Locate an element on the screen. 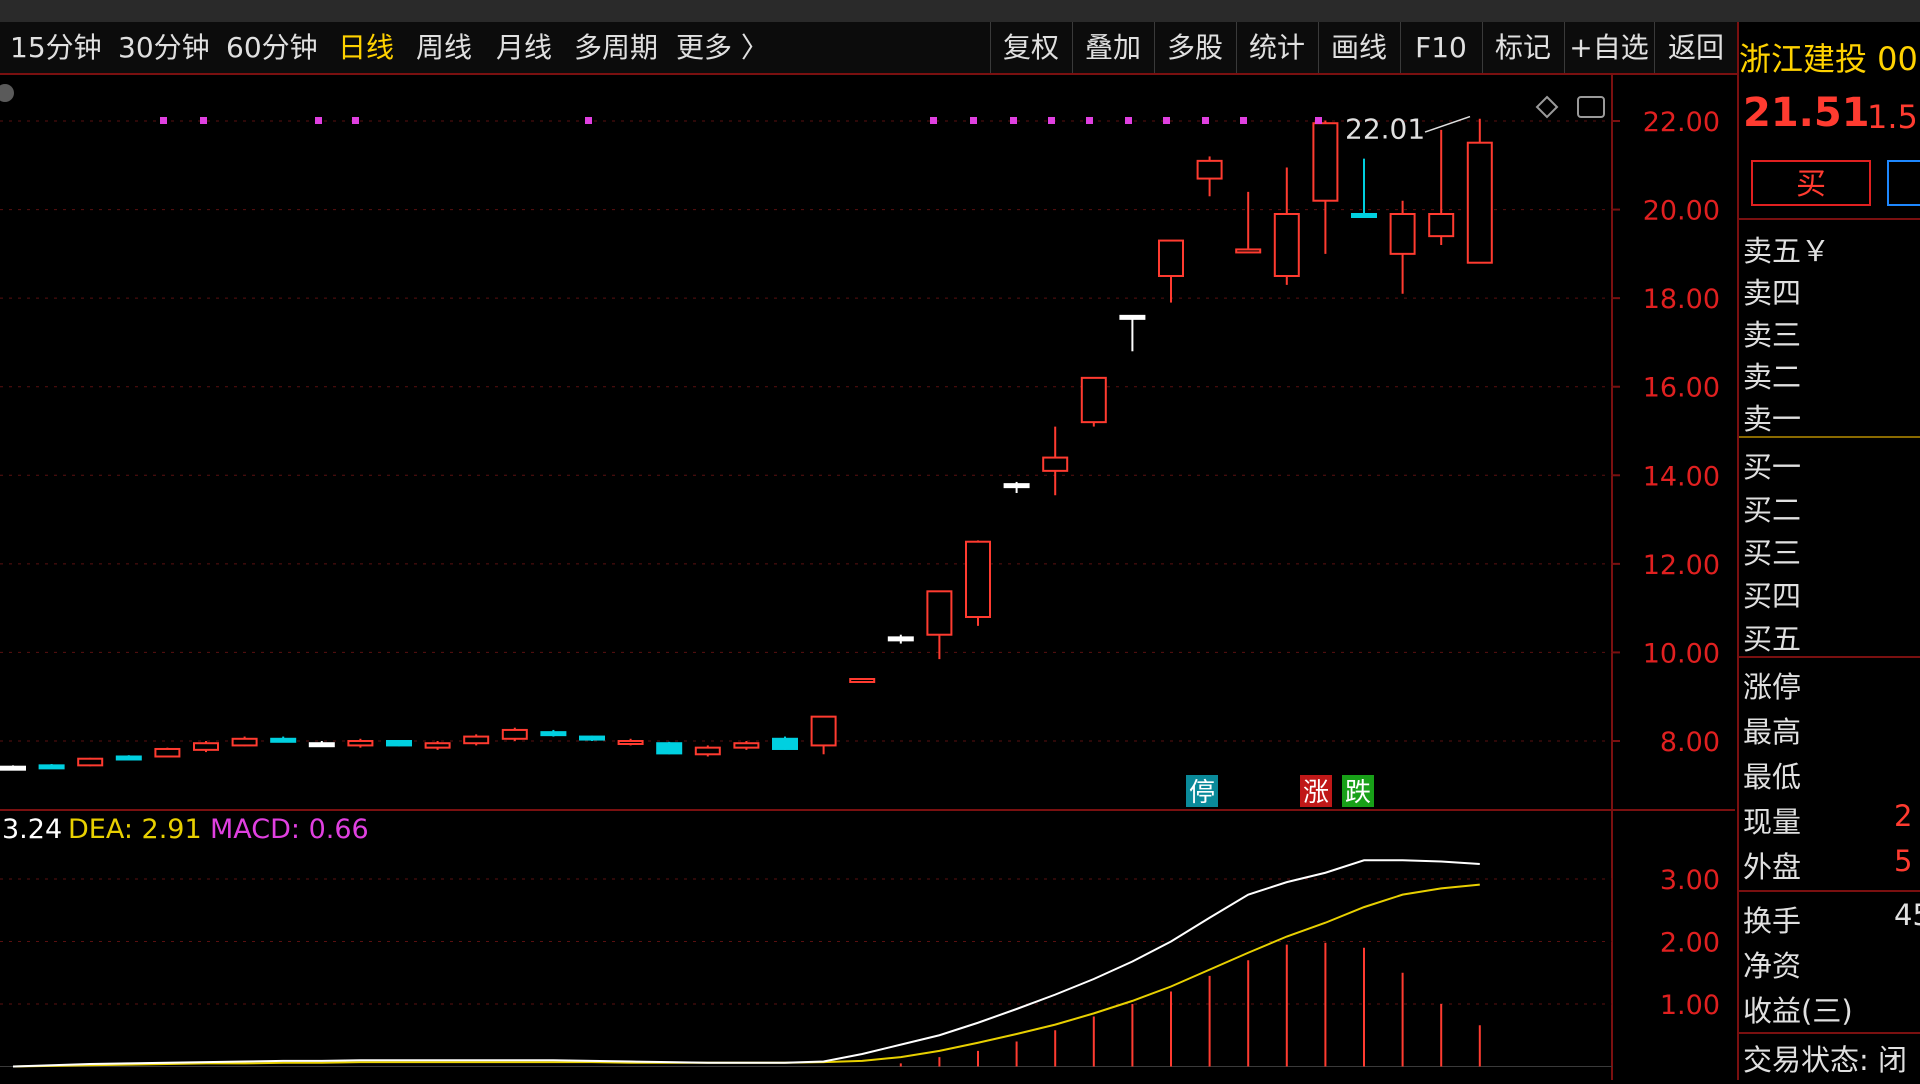 This screenshot has width=1920, height=1084. max-price-arrow is located at coordinates (1447, 124).